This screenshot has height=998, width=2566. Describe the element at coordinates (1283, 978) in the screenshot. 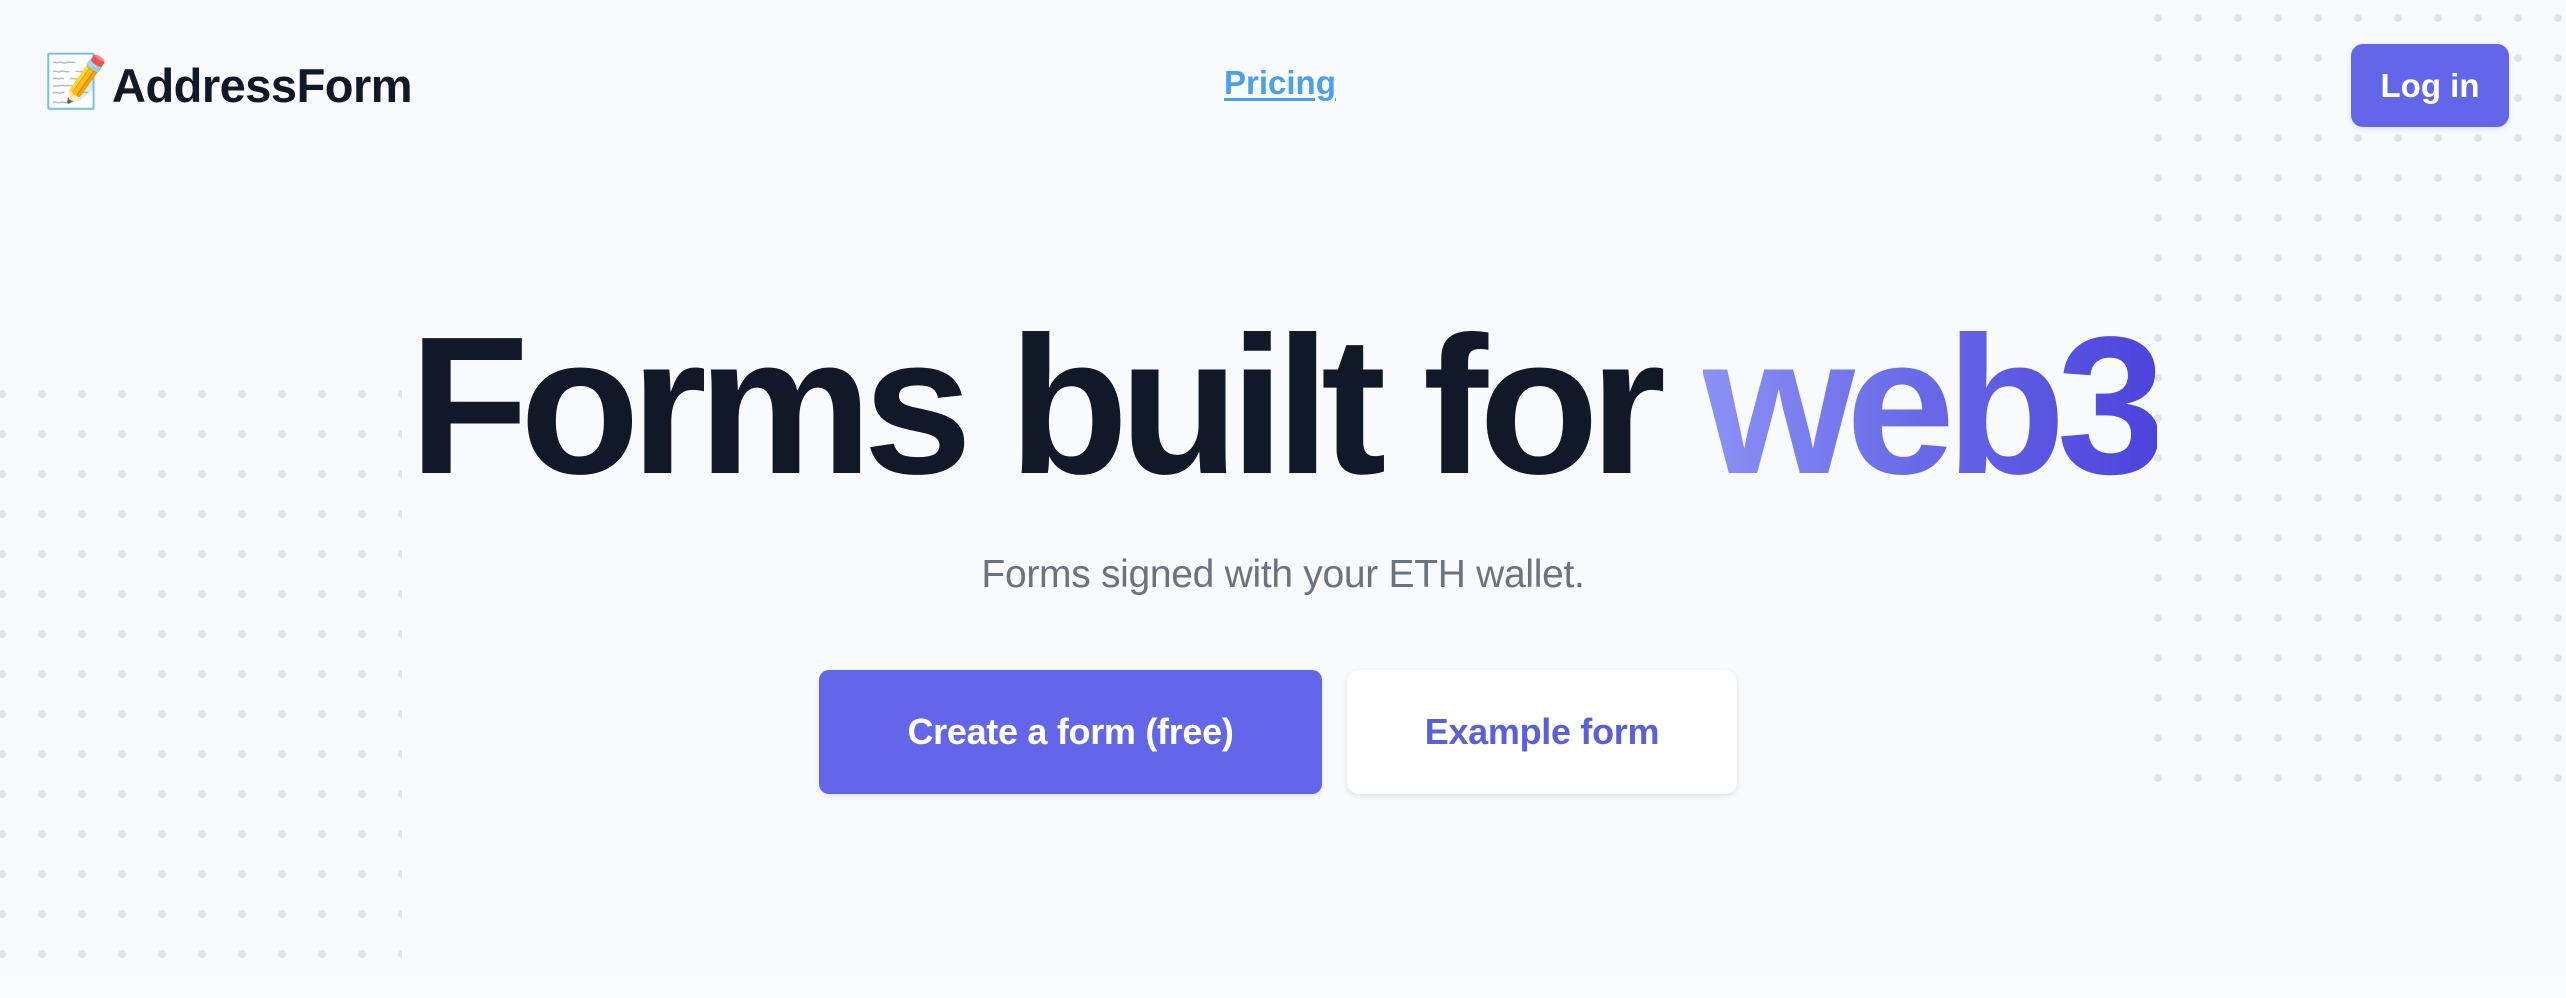

I see `bottom-fade` at that location.